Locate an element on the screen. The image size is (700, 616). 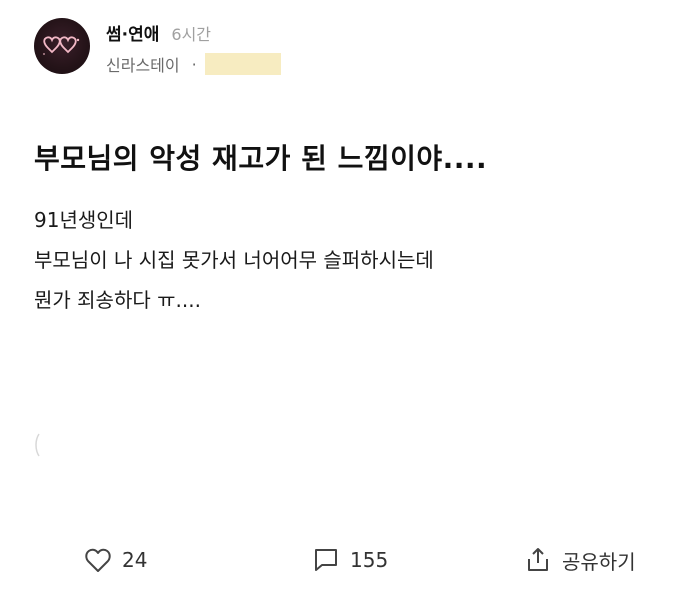
post-time: 6시간 is located at coordinates (191, 34).